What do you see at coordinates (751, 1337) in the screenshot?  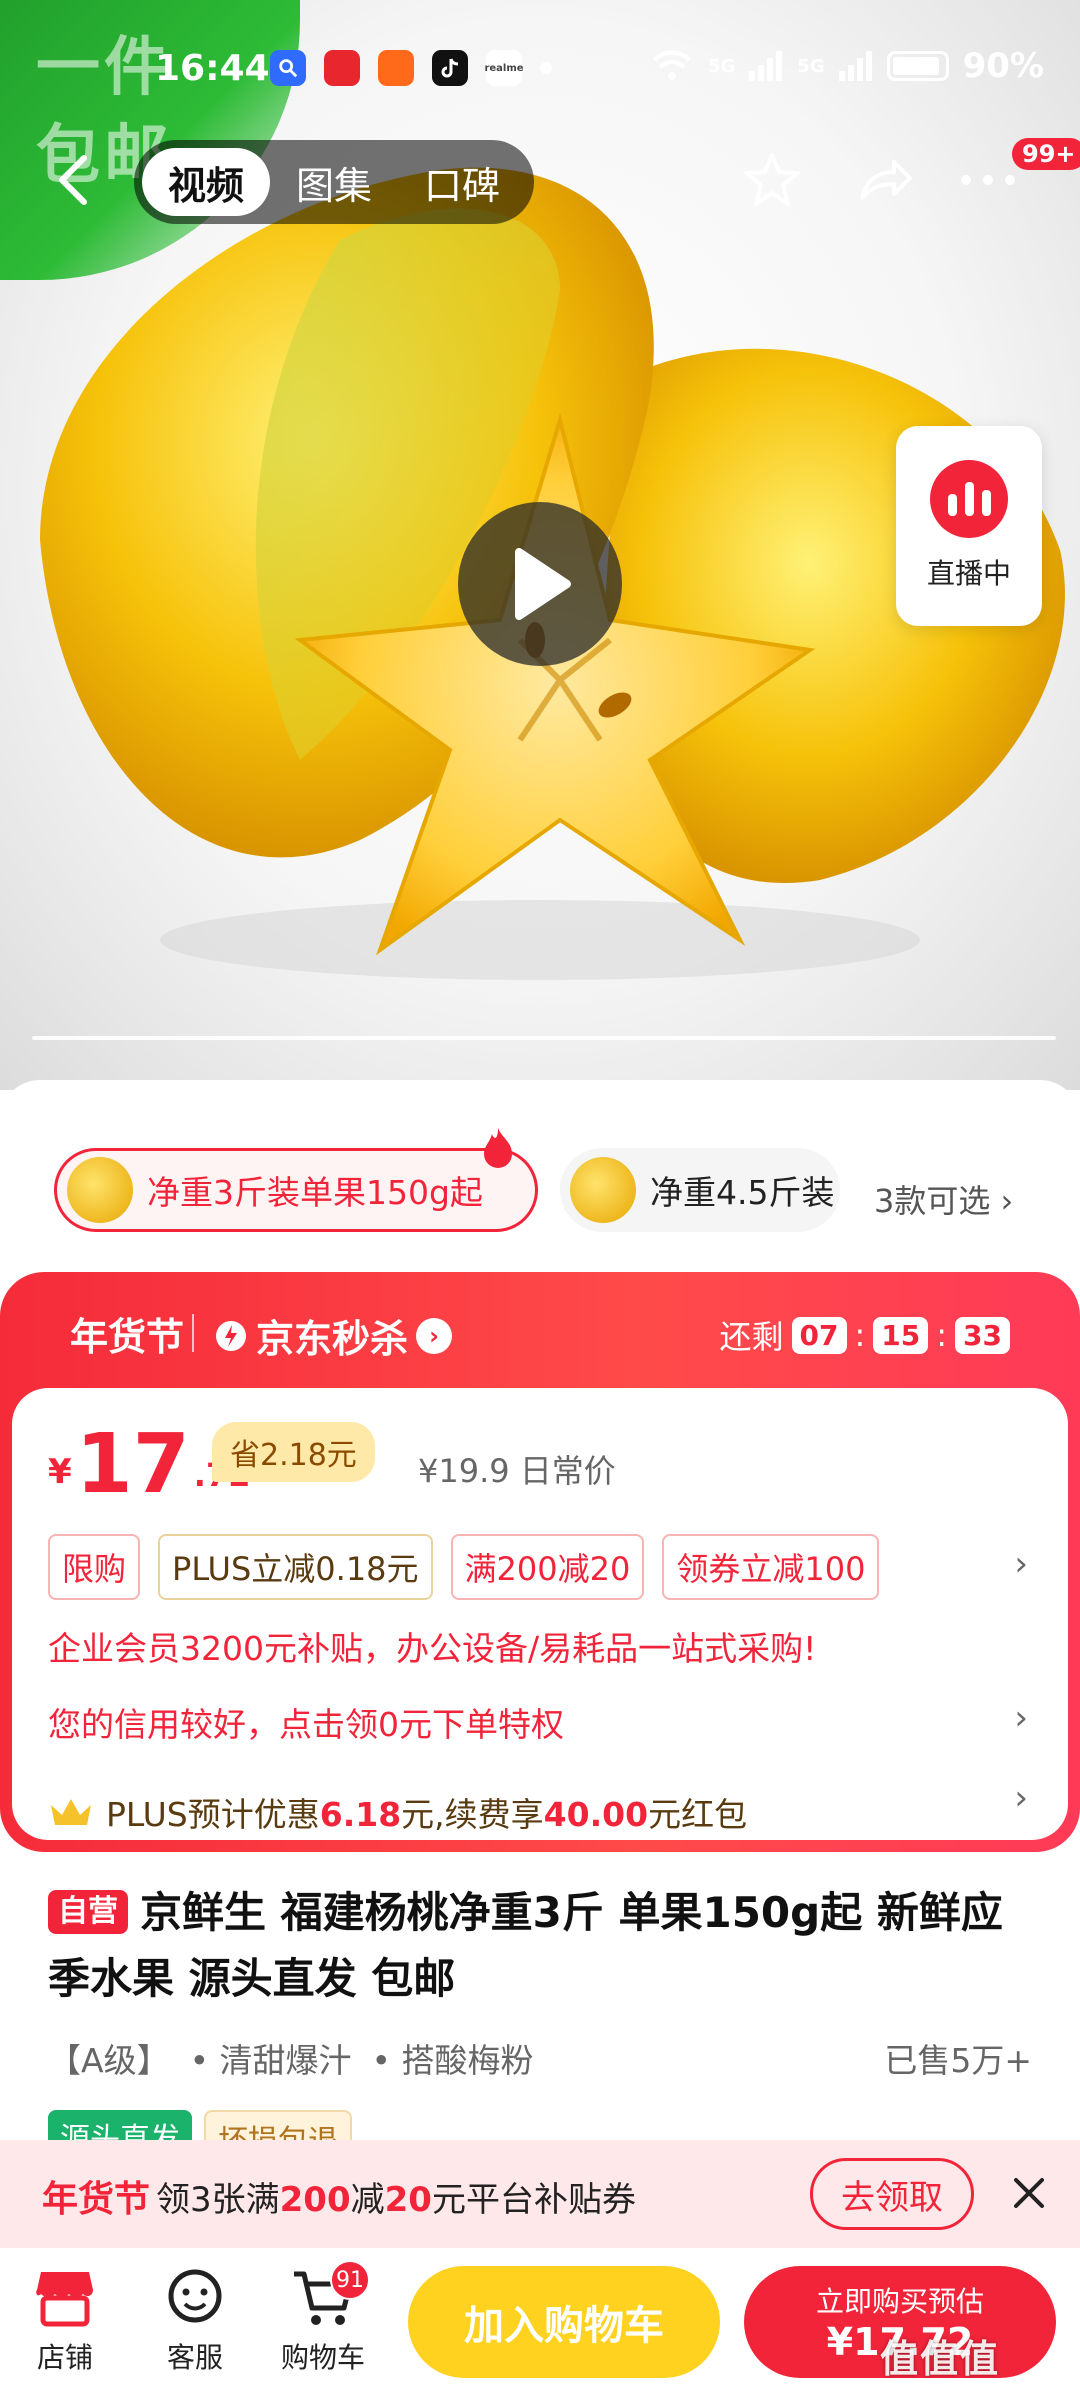 I see `remaining-label: 还剩` at bounding box center [751, 1337].